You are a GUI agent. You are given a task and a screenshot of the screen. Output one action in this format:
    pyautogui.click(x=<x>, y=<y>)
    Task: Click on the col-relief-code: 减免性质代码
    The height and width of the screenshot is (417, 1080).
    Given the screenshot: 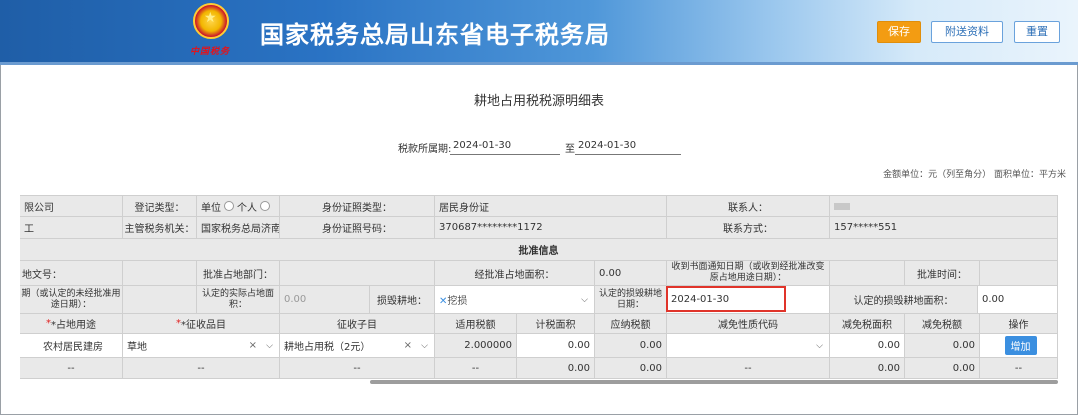 What is the action you would take?
    pyautogui.click(x=748, y=324)
    